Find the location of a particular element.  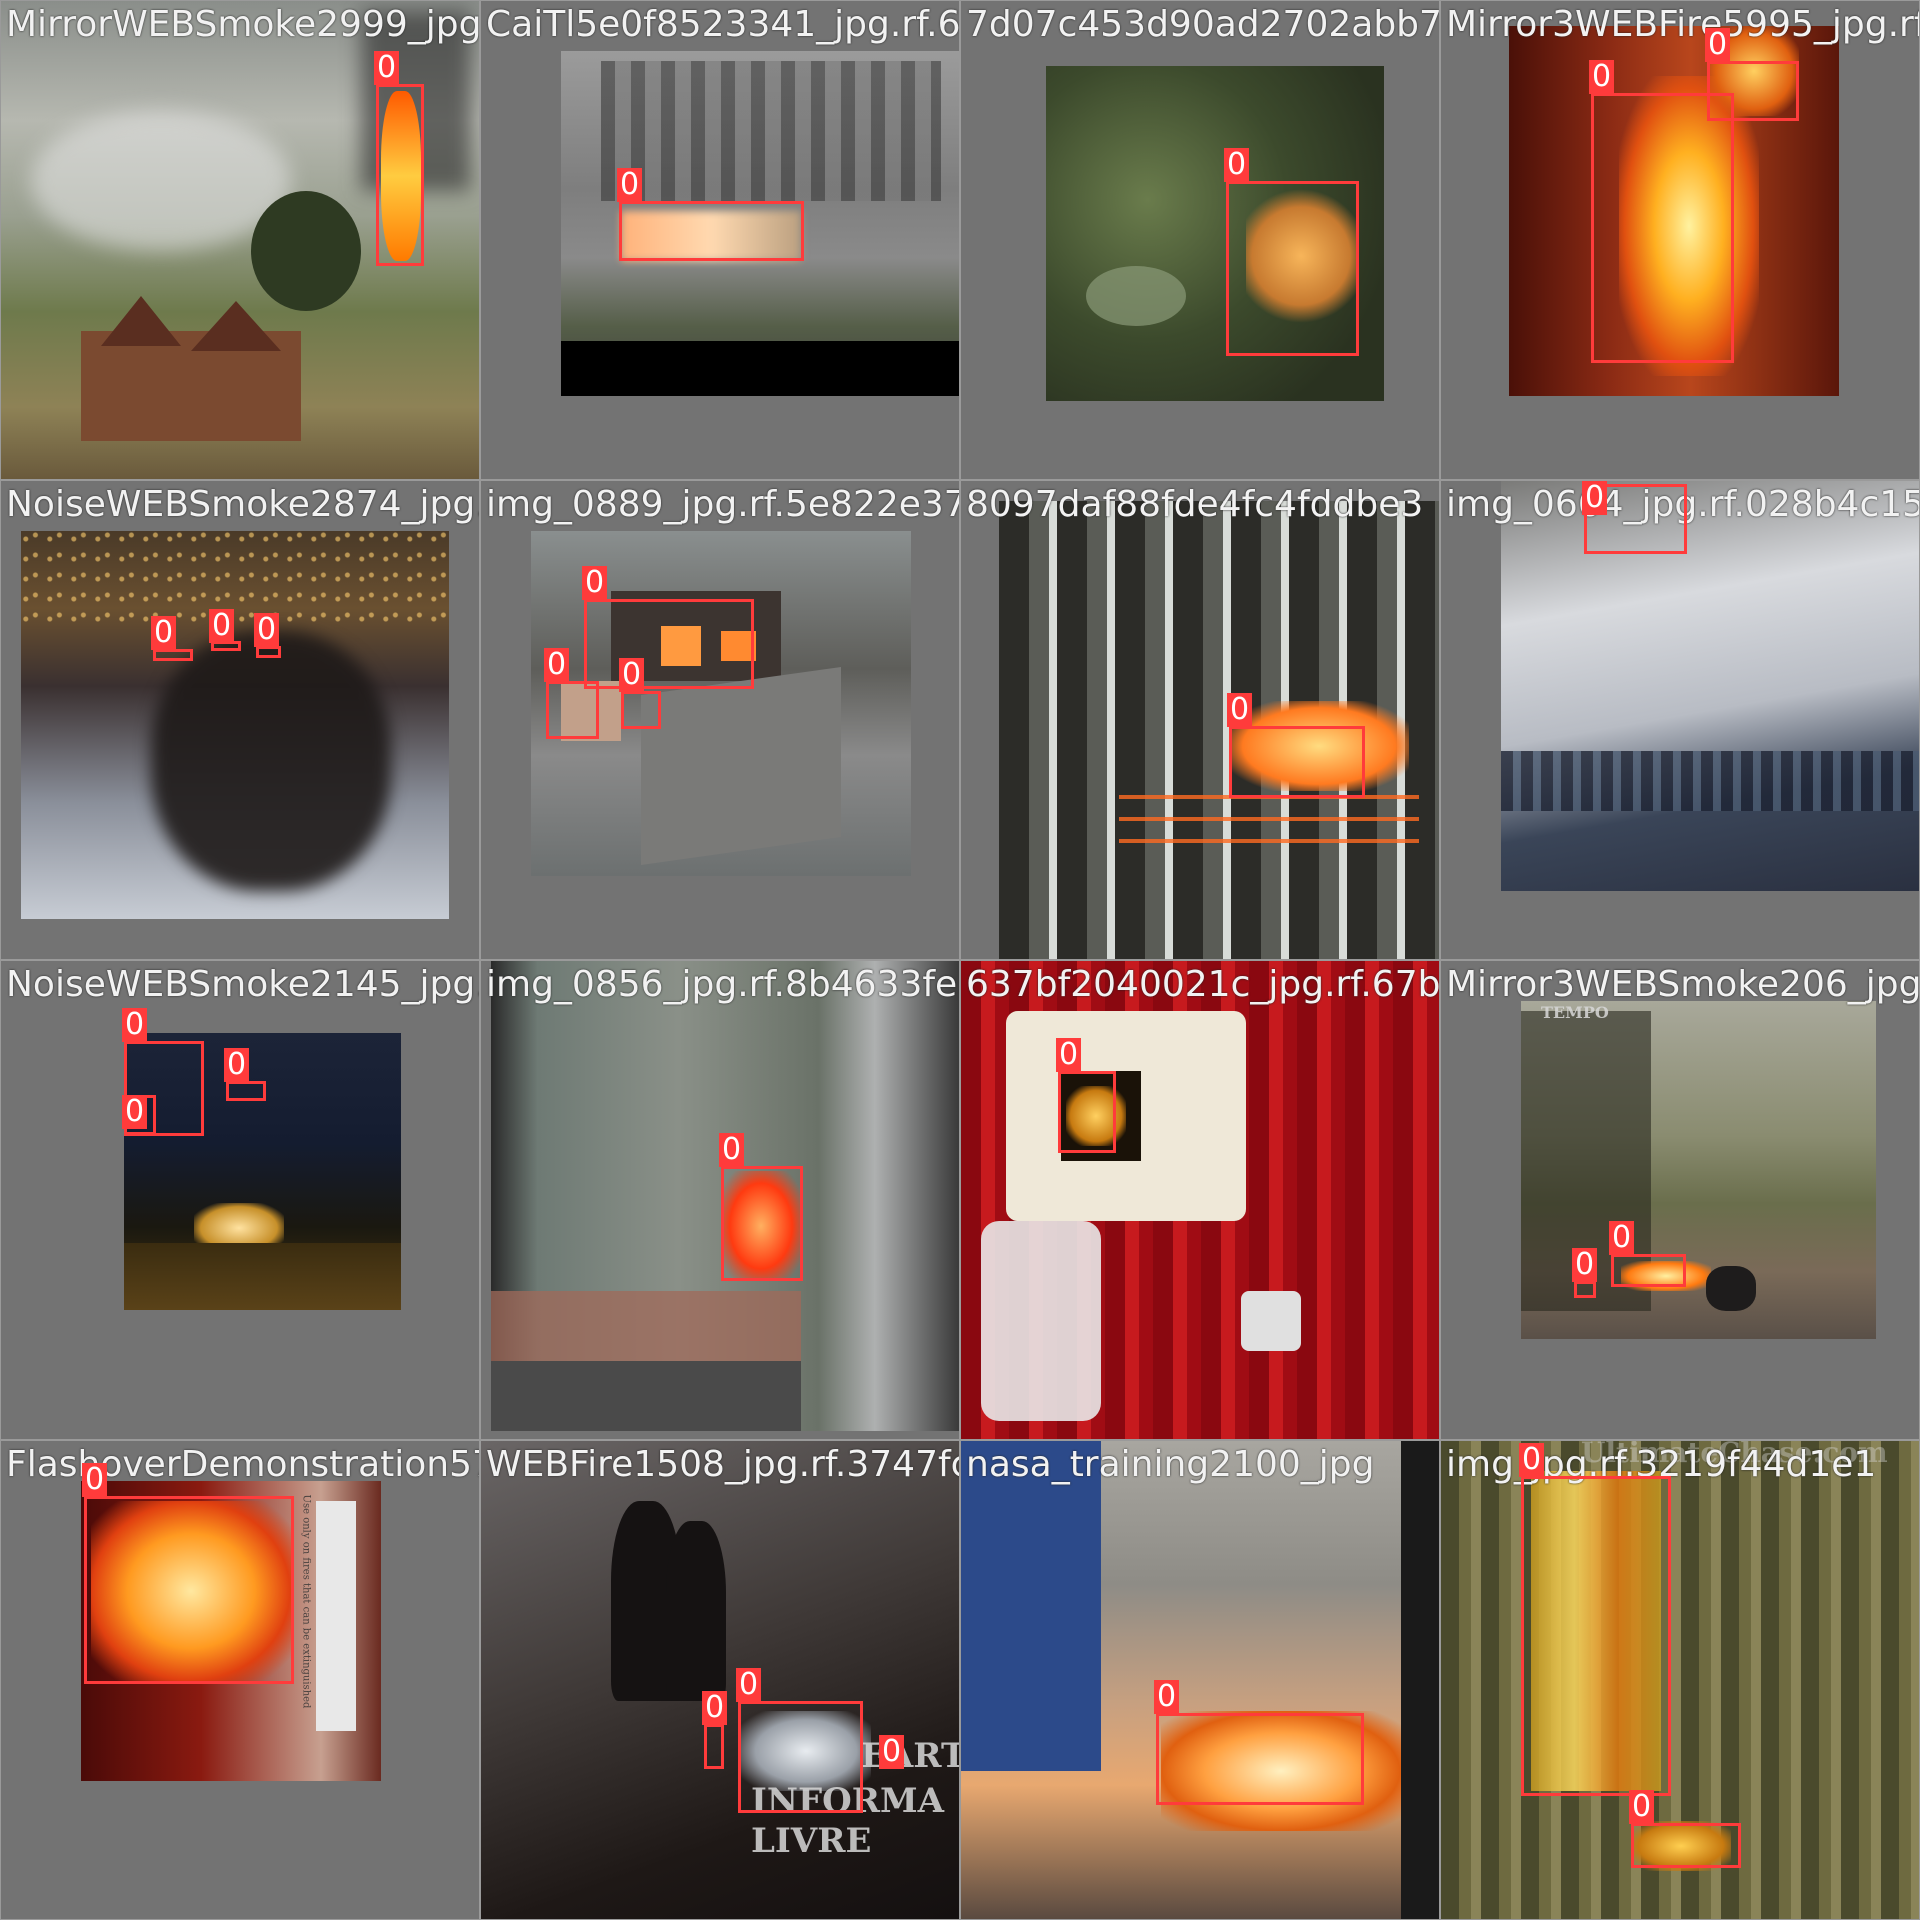

tile-4: Mirror3WEBFire5995_jpg.rf.4 0 0 is located at coordinates (1680, 240).